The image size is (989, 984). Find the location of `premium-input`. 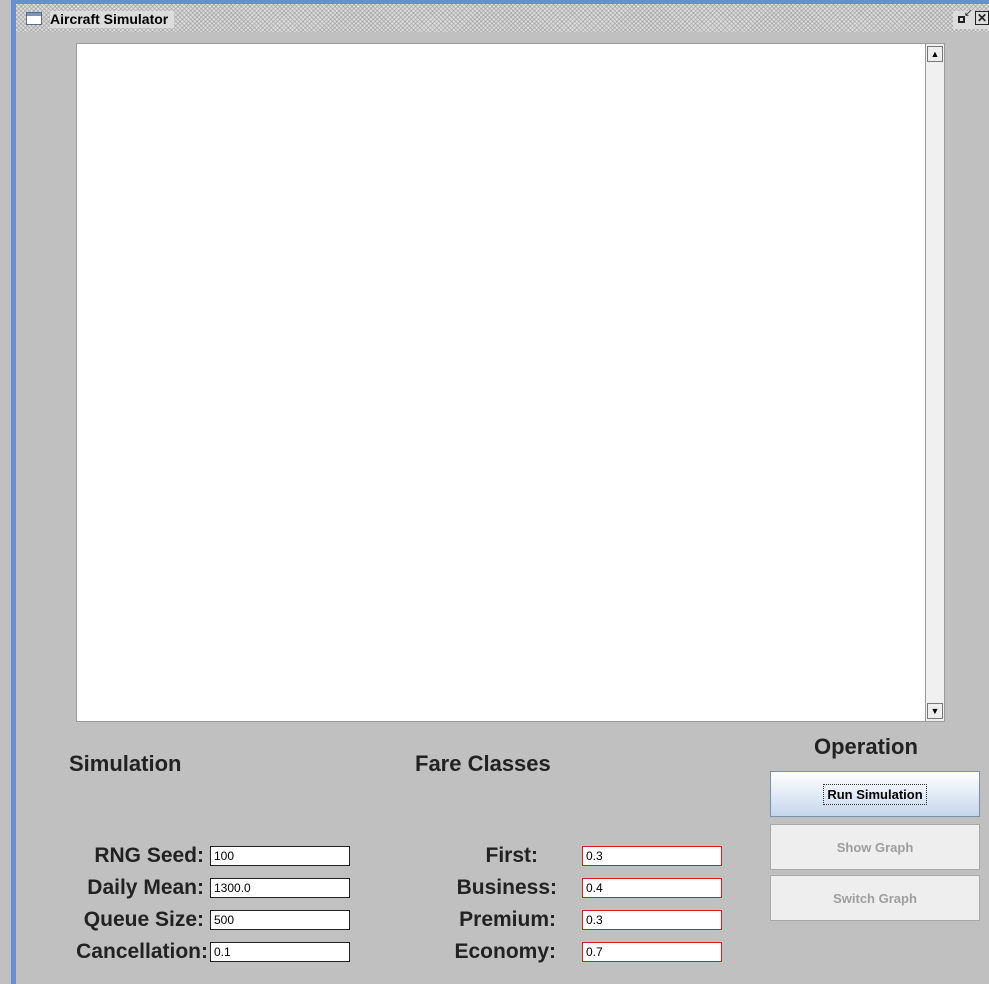

premium-input is located at coordinates (652, 920).